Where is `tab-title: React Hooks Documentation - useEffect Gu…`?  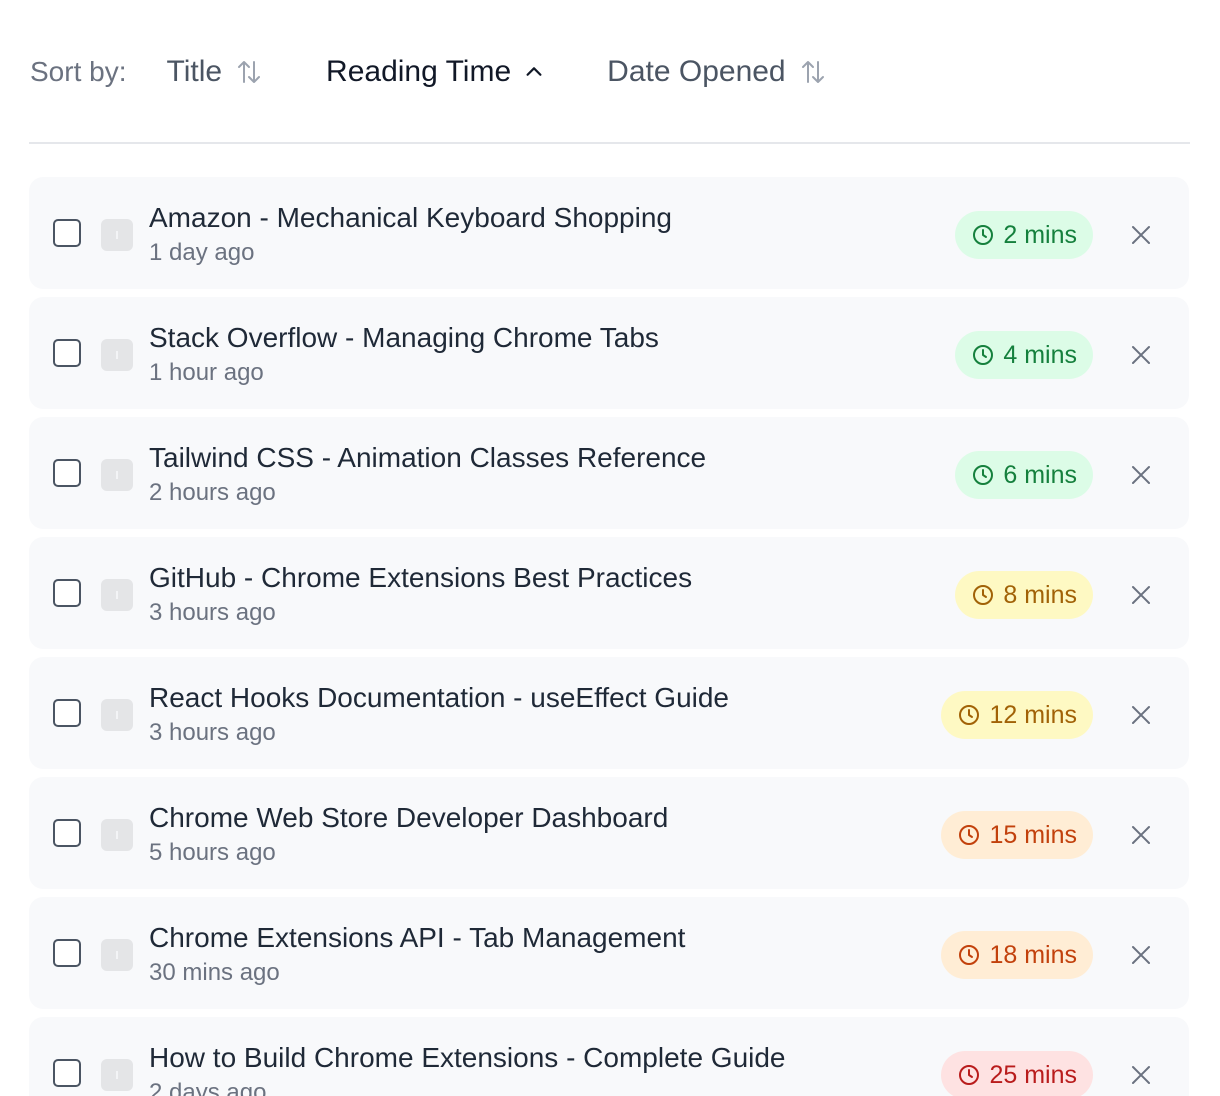
tab-title: React Hooks Documentation - useEffect Gu… is located at coordinates (439, 698).